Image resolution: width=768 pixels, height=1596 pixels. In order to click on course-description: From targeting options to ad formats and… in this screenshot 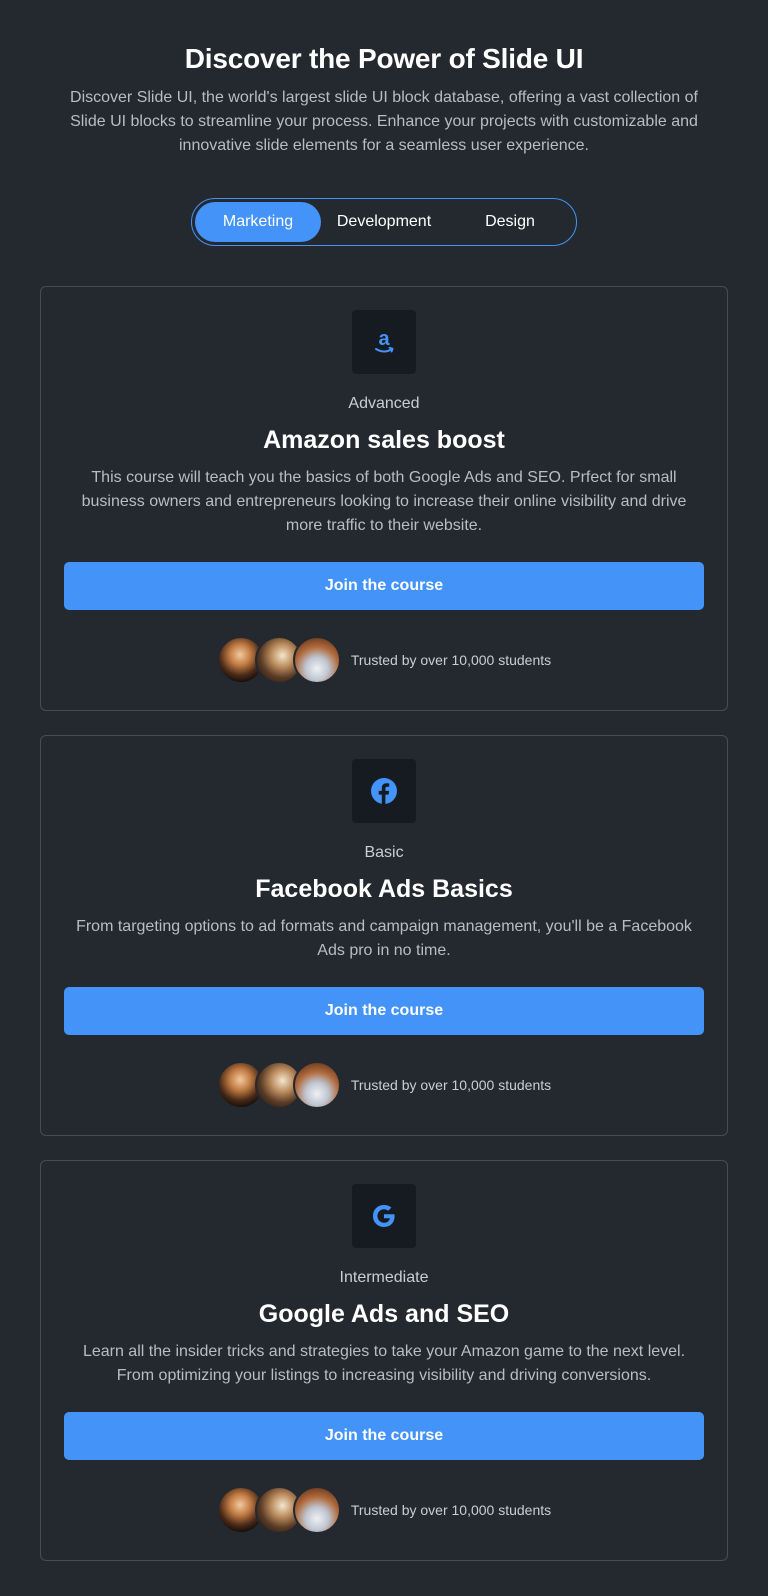, I will do `click(384, 938)`.